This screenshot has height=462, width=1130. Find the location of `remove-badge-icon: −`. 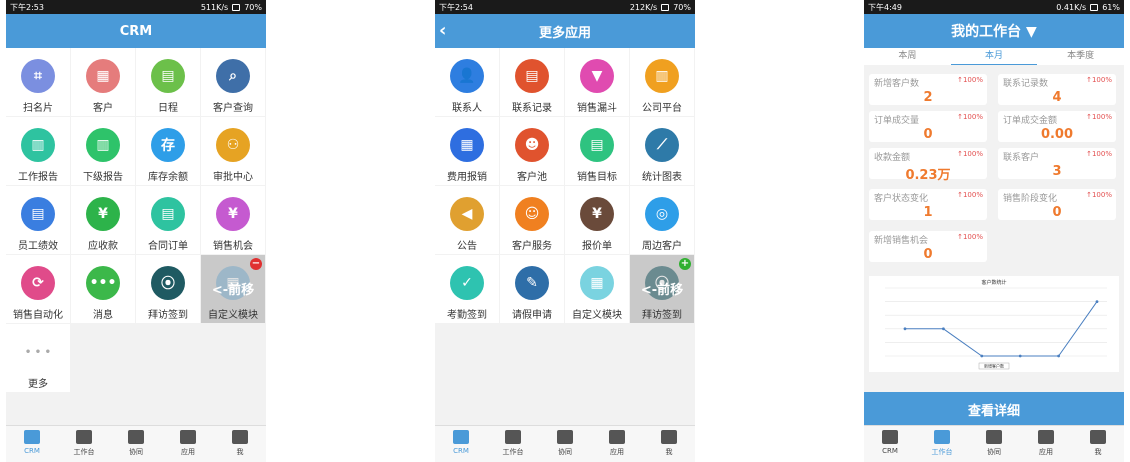

remove-badge-icon: − is located at coordinates (256, 264).